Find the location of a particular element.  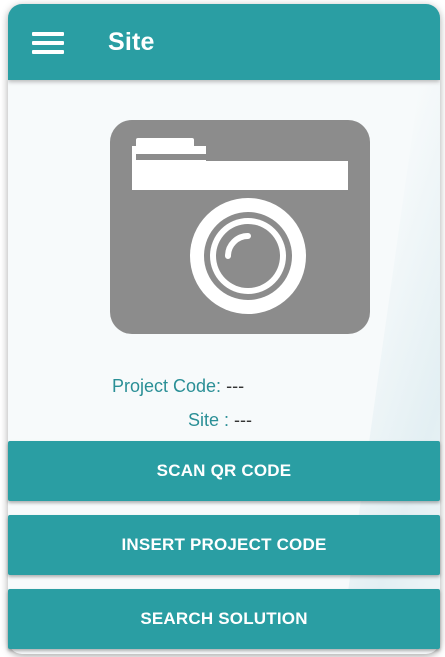

project-code-label: Project Code: is located at coordinates (167, 386).